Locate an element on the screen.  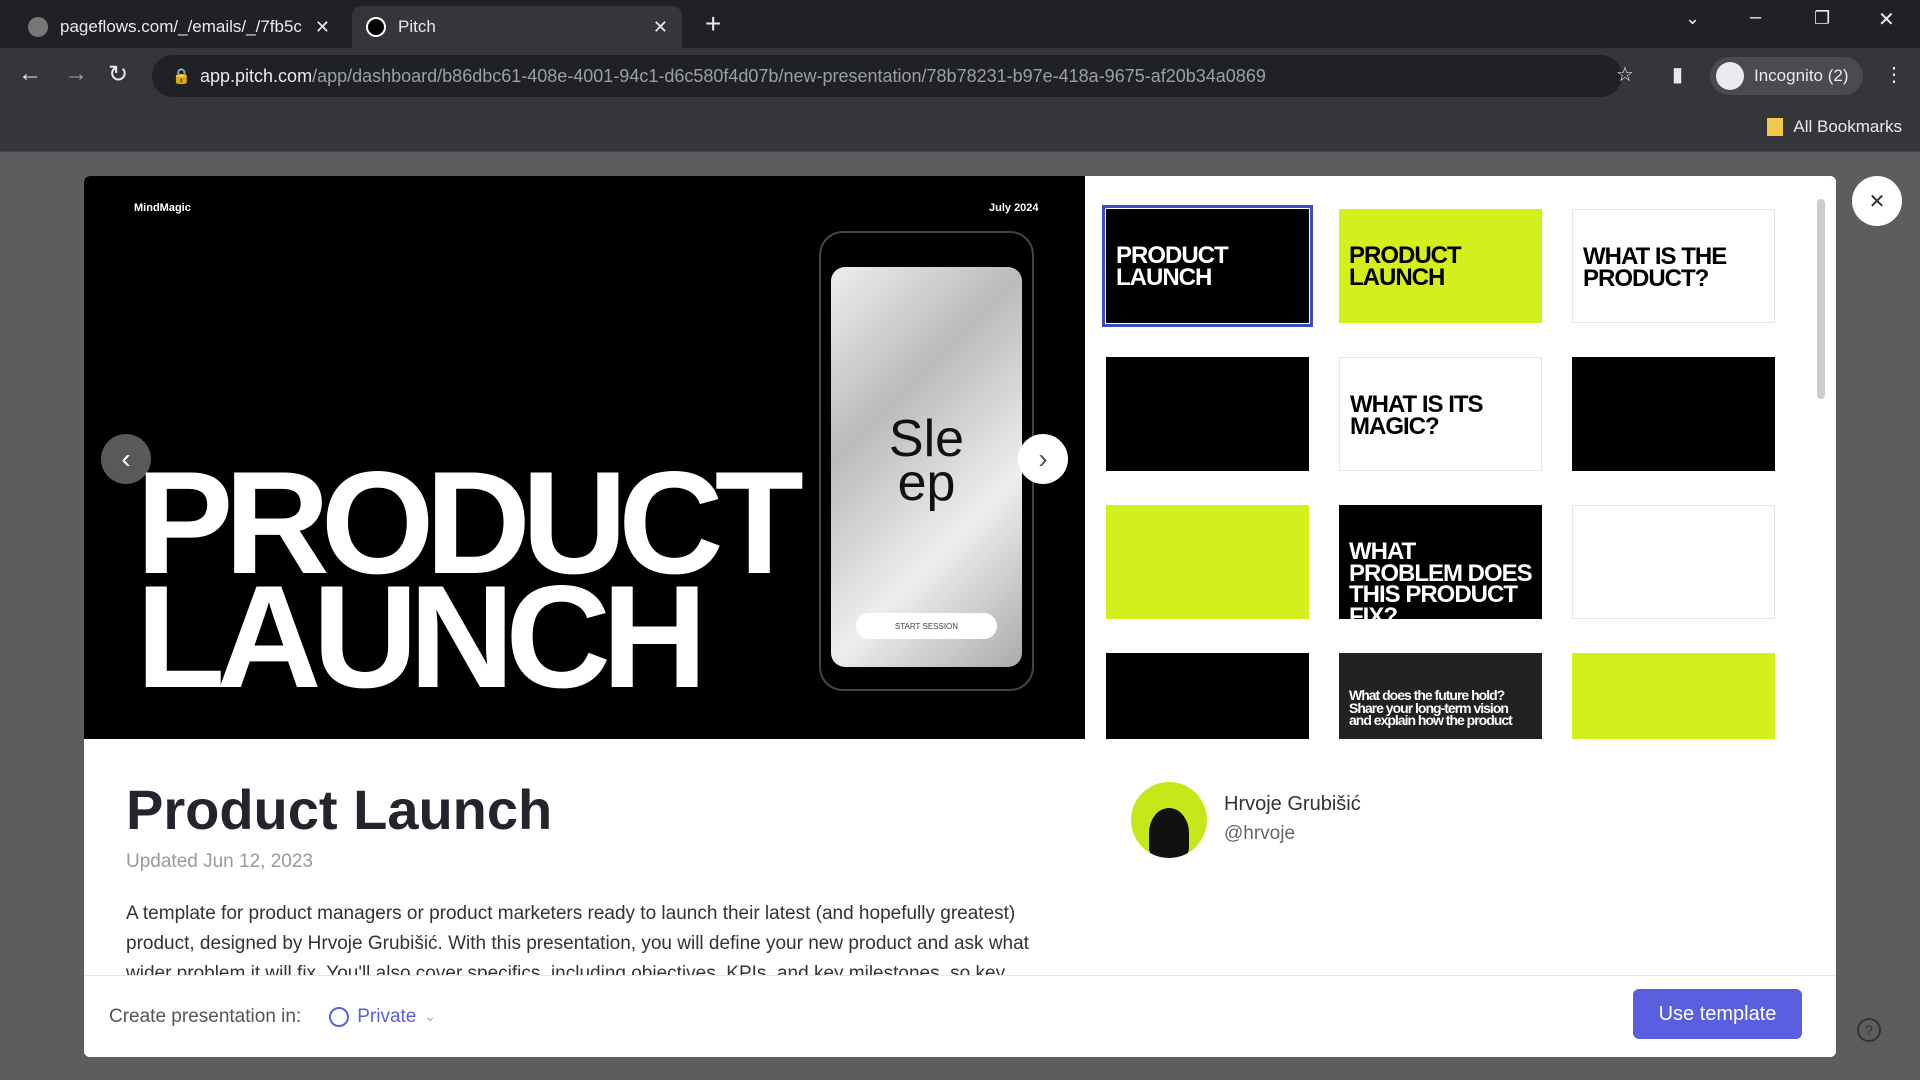
bookmarks-bar: All Bookmarks is located at coordinates (960, 128).